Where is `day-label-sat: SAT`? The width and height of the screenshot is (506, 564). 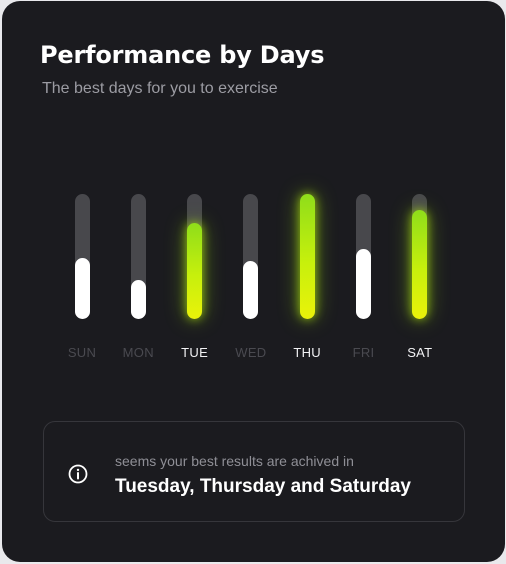
day-label-sat: SAT is located at coordinates (420, 352).